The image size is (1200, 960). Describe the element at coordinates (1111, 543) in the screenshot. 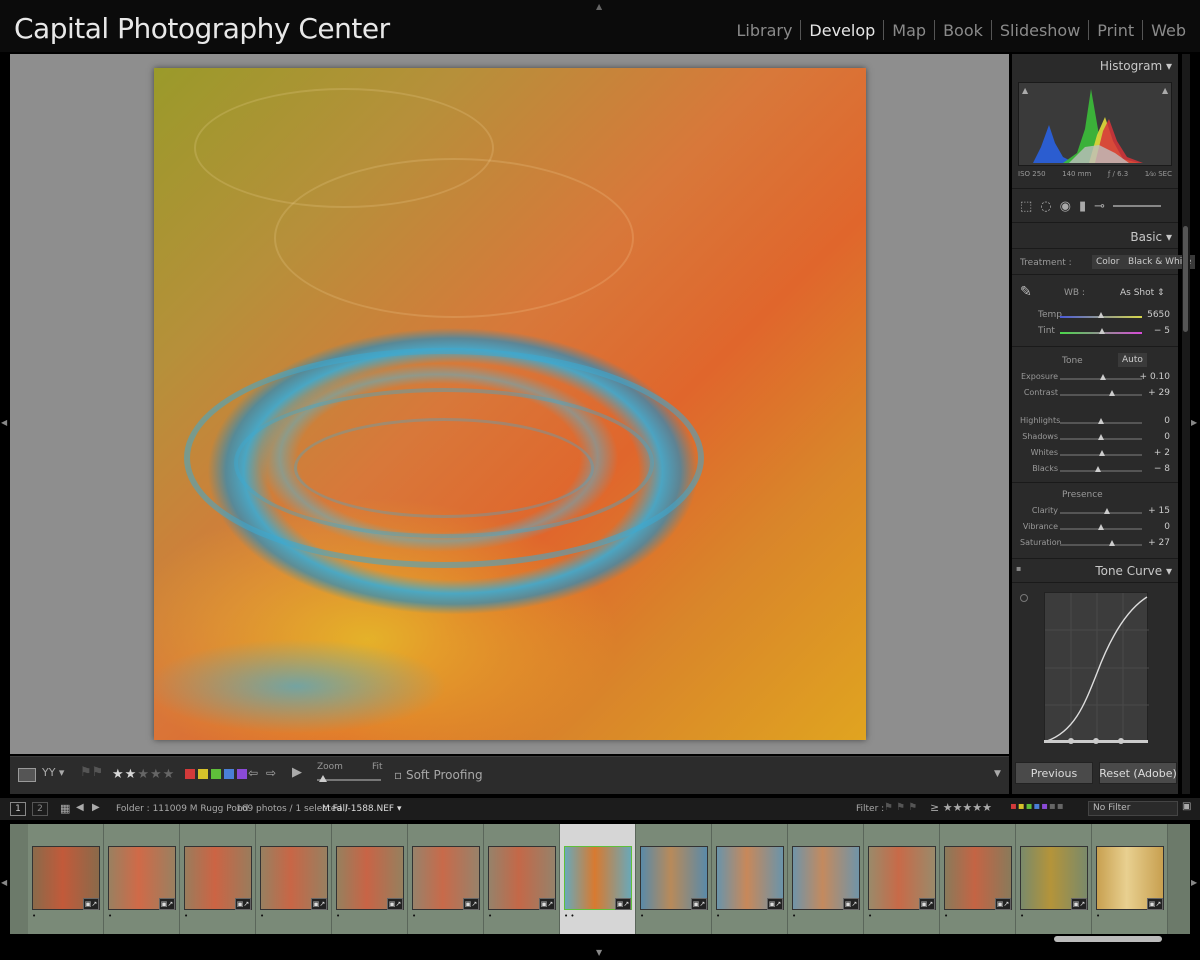

I see `saturation-slider-knob` at that location.